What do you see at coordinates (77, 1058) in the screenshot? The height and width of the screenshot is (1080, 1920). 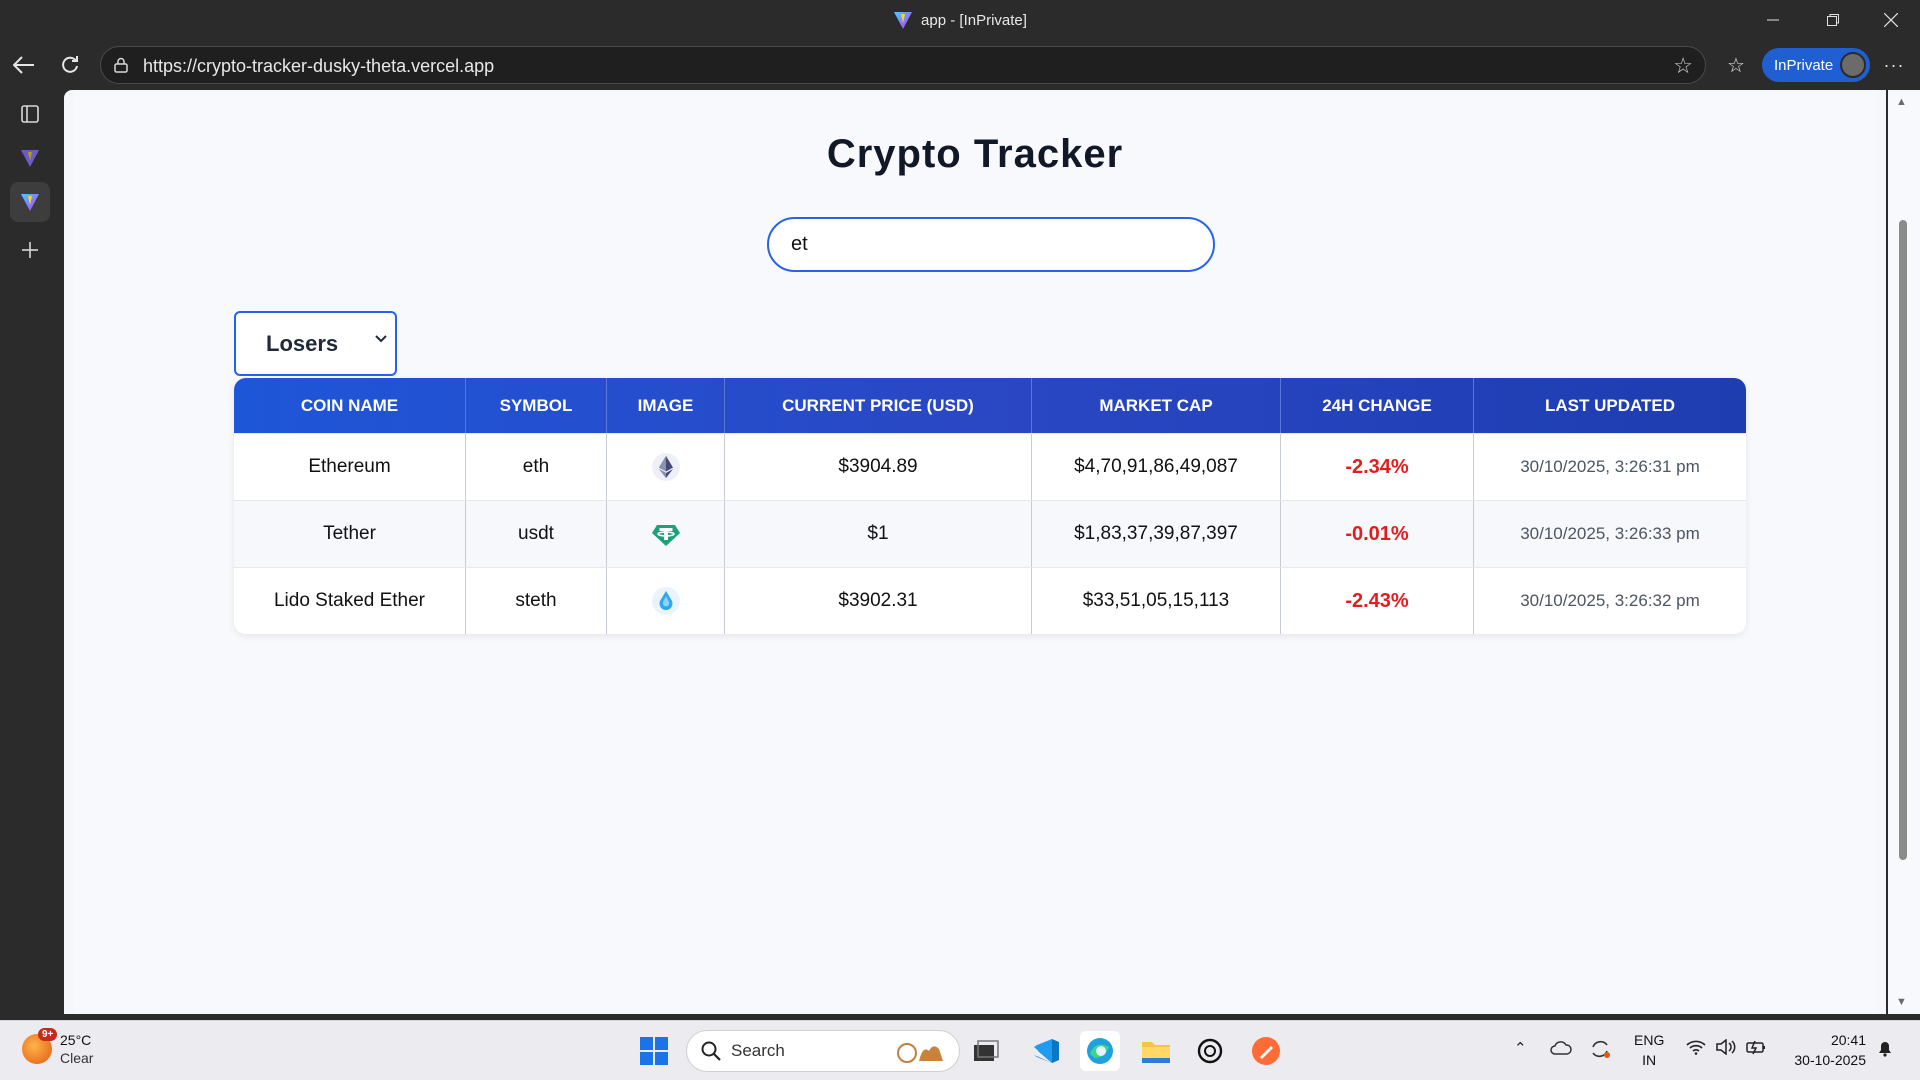 I see `weather-description: Clear` at bounding box center [77, 1058].